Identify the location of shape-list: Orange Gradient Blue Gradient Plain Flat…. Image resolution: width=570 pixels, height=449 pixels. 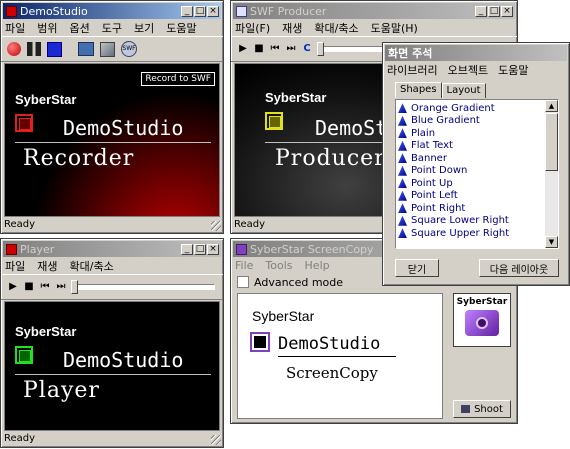
(477, 174).